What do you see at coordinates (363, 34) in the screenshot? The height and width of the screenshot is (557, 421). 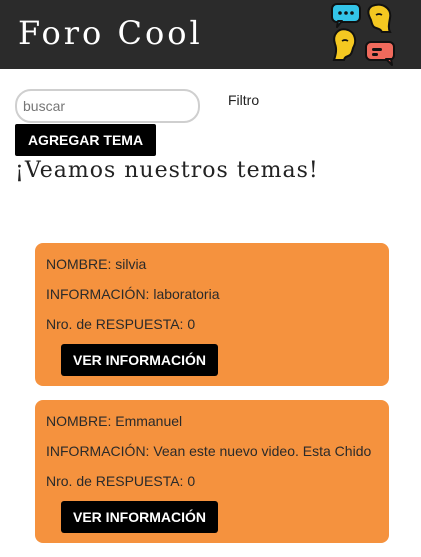 I see `chat-people-logo-icon` at bounding box center [363, 34].